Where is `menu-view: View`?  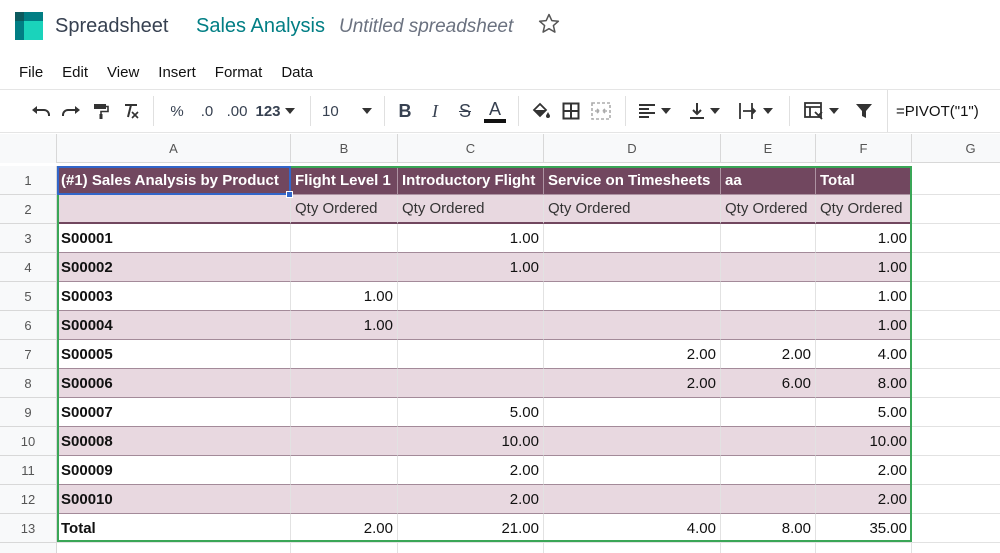 menu-view: View is located at coordinates (123, 73).